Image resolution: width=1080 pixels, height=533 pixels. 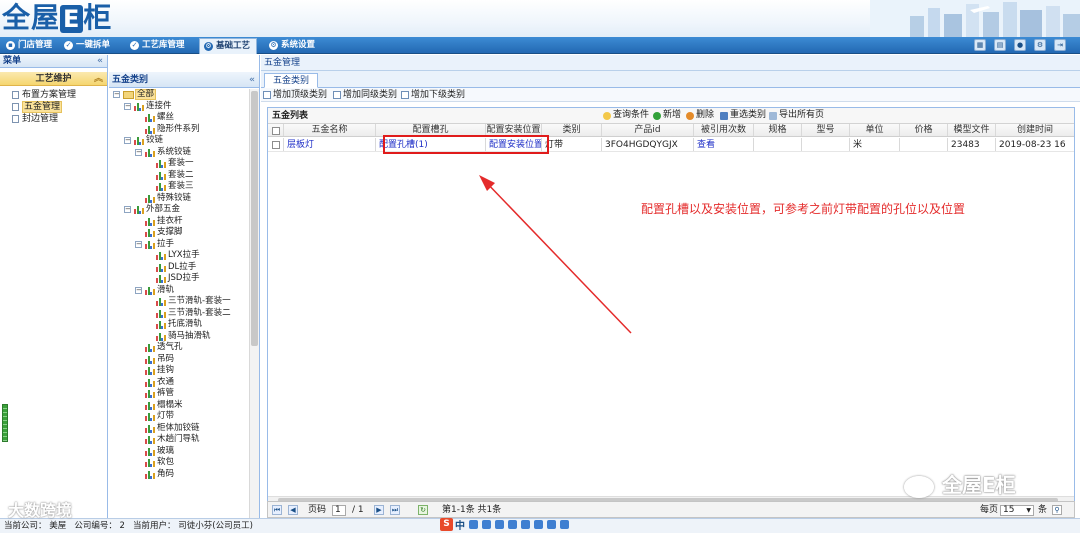 I want to click on tree-node: − 连接件, so click(x=179, y=107).